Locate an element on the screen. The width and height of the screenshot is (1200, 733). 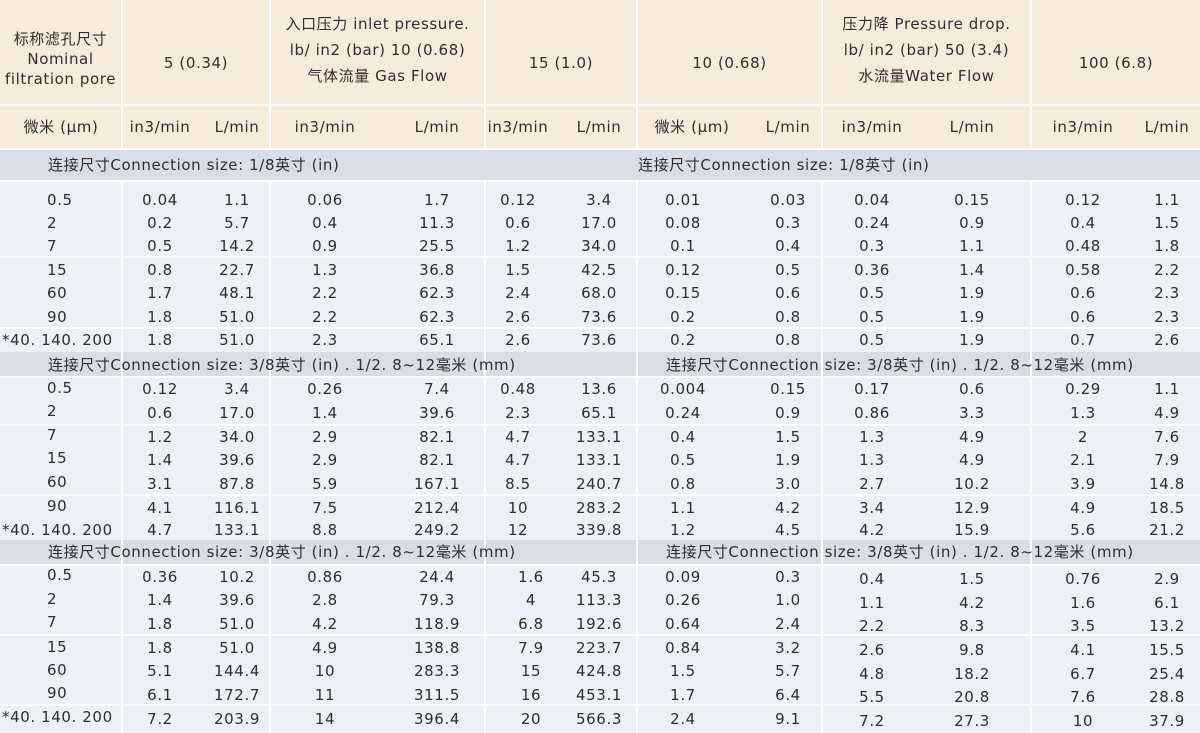
value: 3.2 is located at coordinates (788, 648).